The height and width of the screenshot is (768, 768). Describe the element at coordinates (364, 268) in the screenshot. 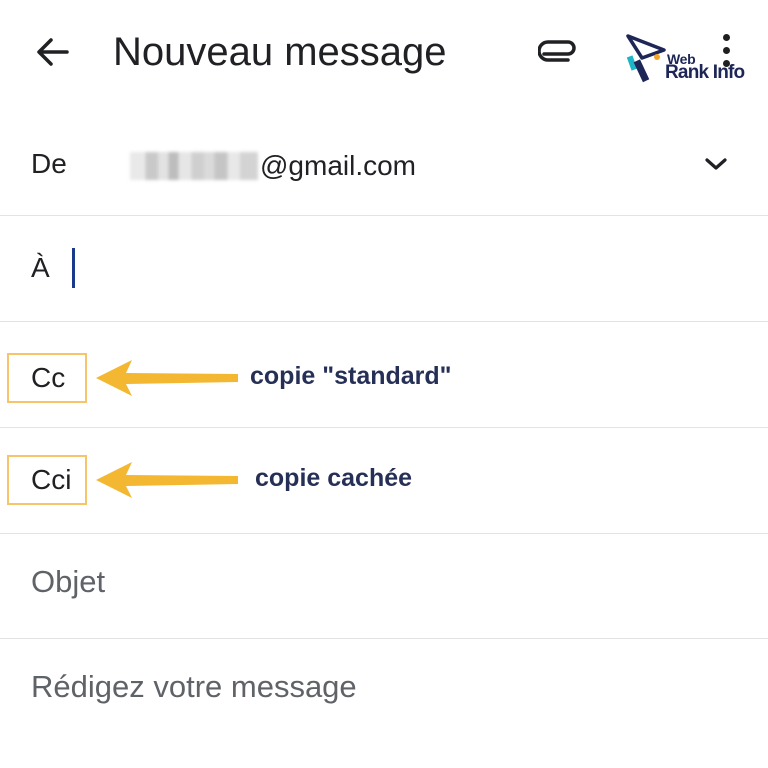

I see `to-input` at that location.